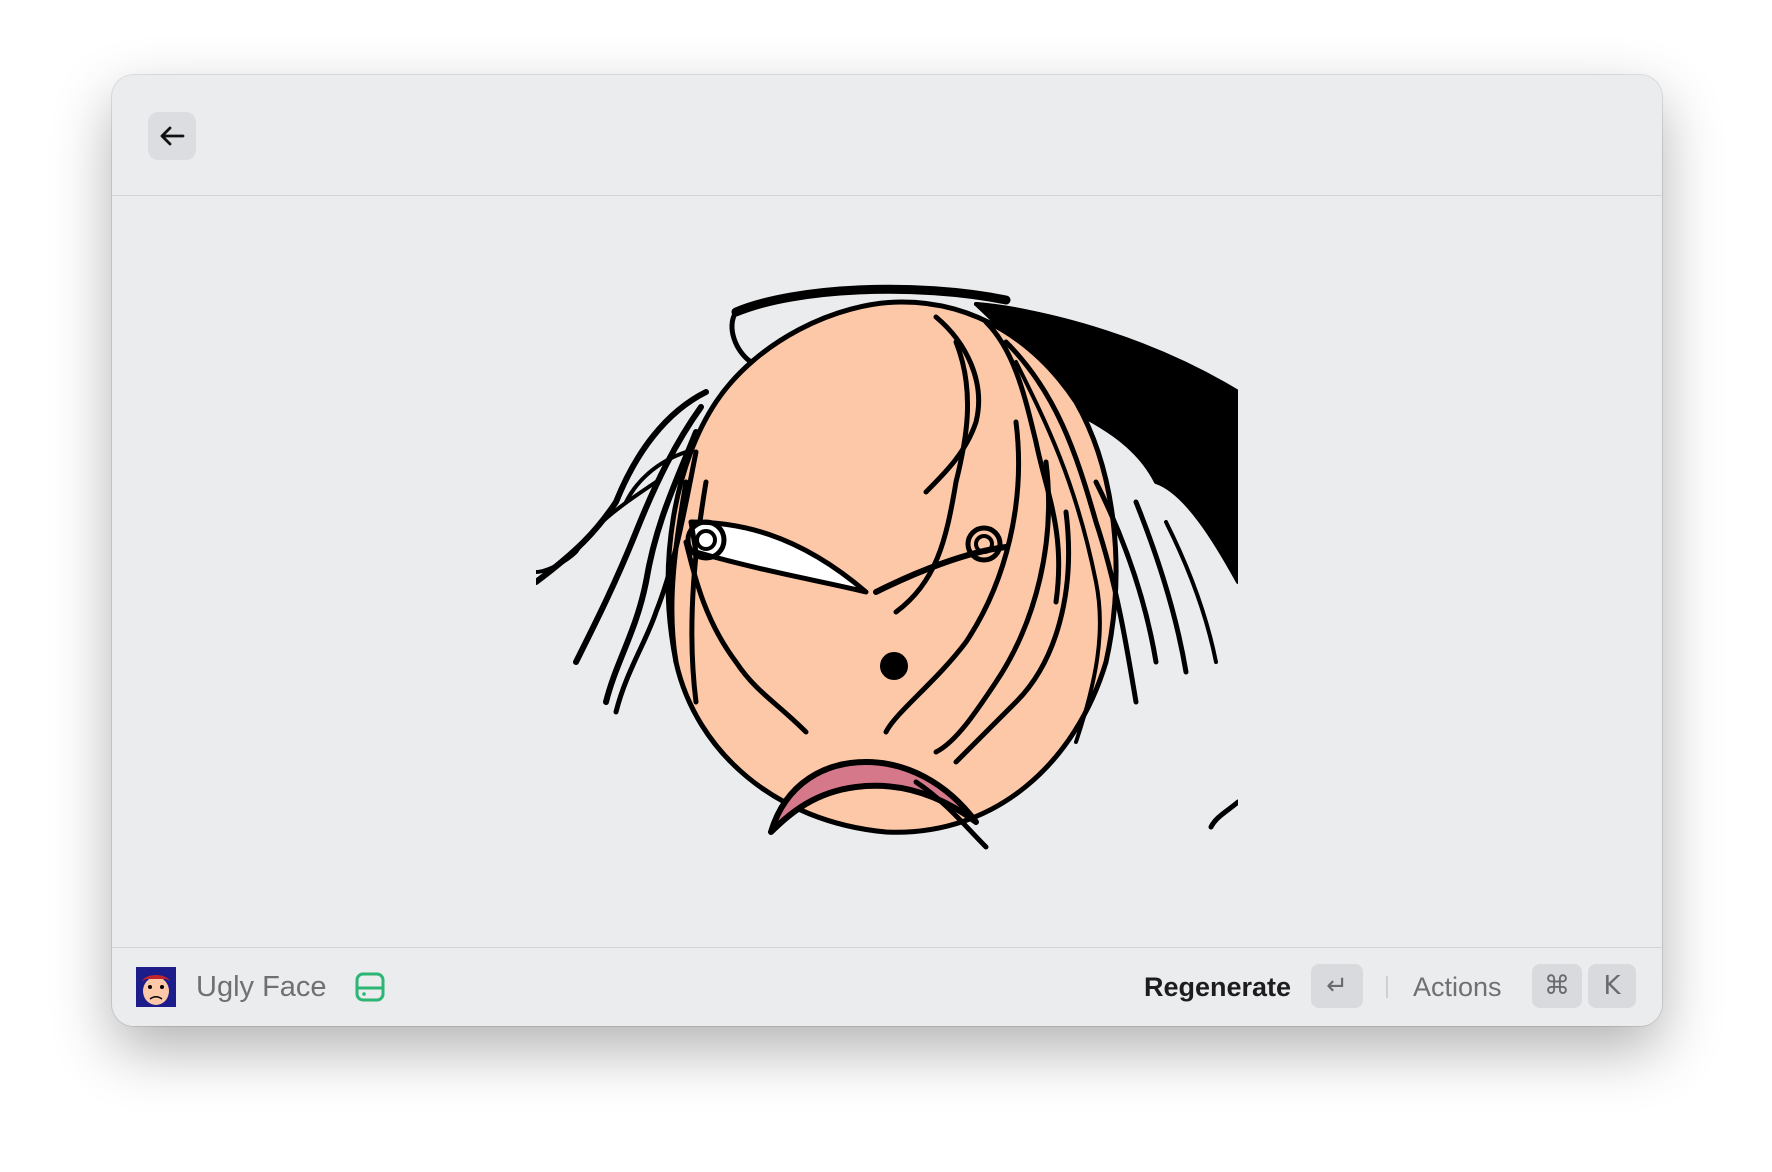  Describe the element at coordinates (1557, 986) in the screenshot. I see `command-key-hint: ⌘` at that location.